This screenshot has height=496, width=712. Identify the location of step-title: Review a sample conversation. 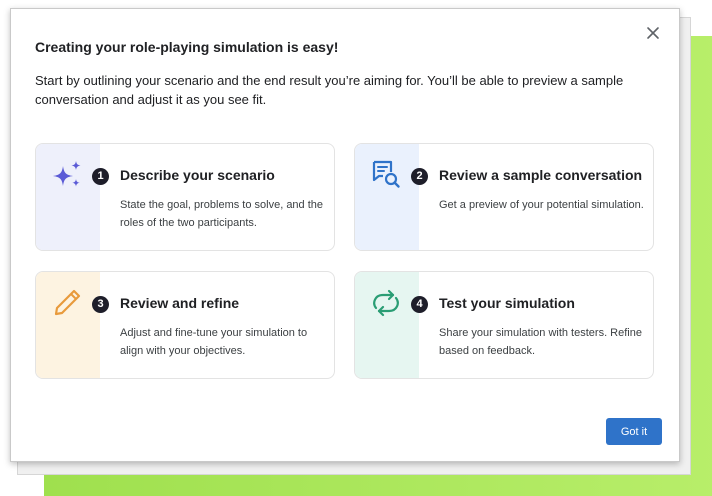
(541, 175).